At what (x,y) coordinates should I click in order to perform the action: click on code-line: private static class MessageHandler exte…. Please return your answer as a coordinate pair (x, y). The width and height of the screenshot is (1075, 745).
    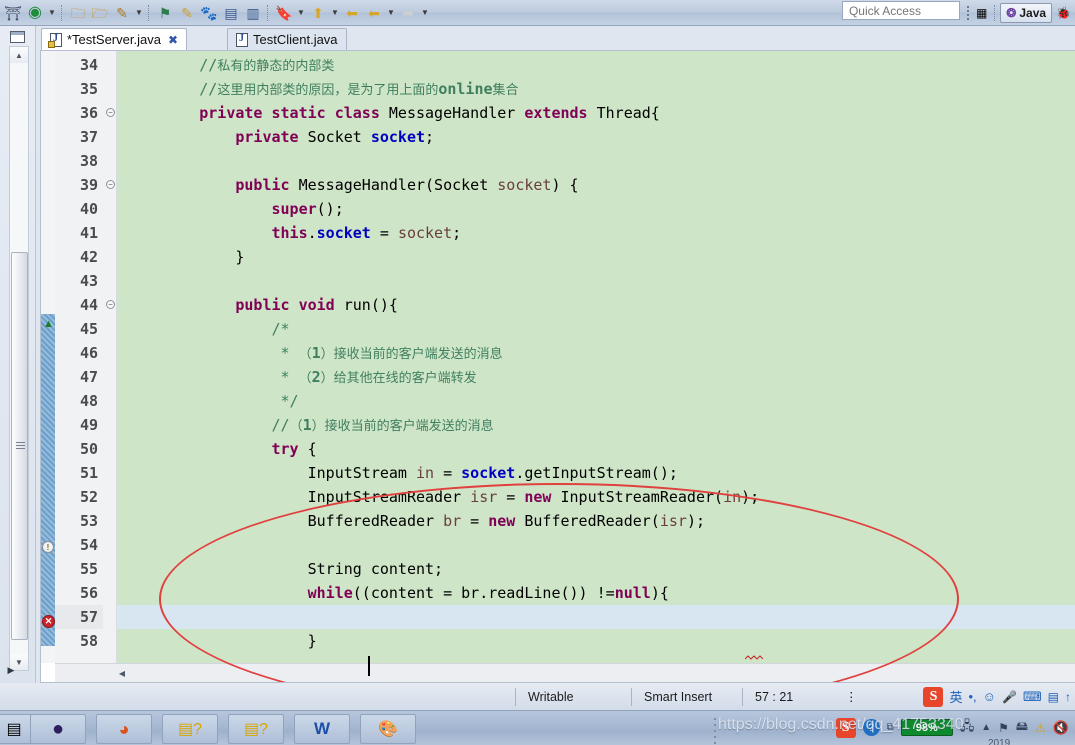
    Looking at the image, I should click on (596, 113).